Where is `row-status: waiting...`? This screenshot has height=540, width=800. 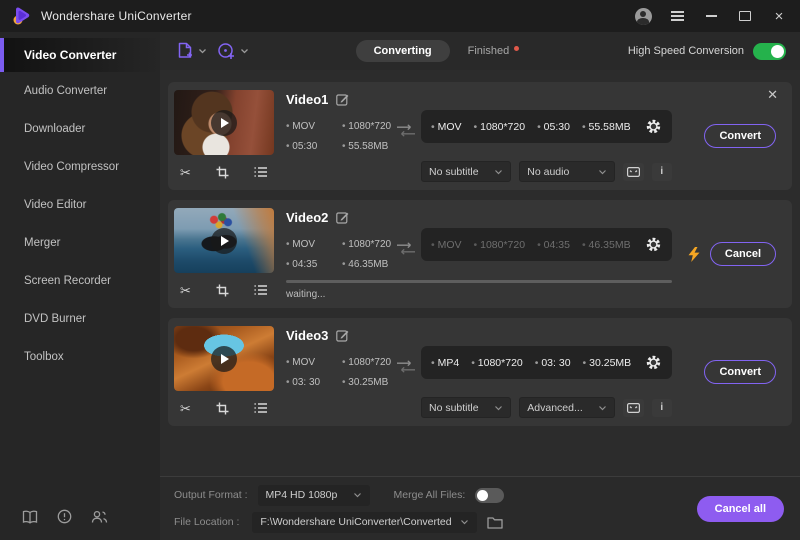
row-status: waiting... is located at coordinates (306, 294).